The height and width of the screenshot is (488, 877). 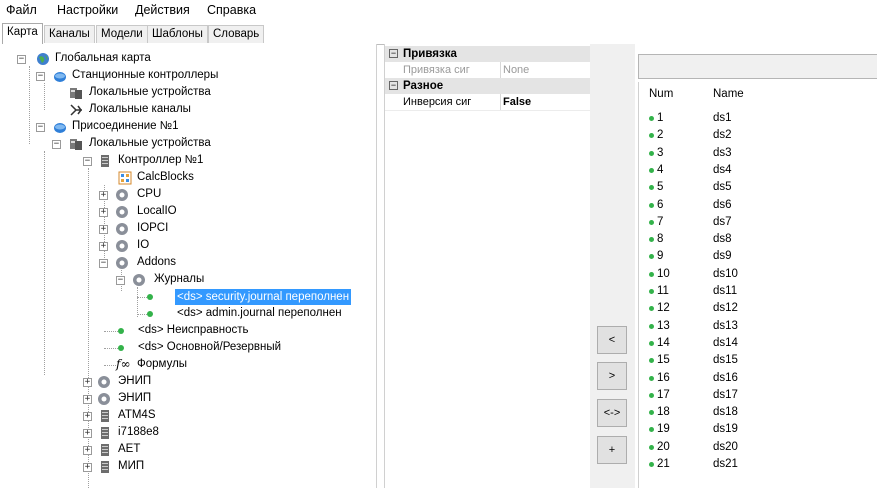 I want to click on menu-file: Файл, so click(x=21, y=10).